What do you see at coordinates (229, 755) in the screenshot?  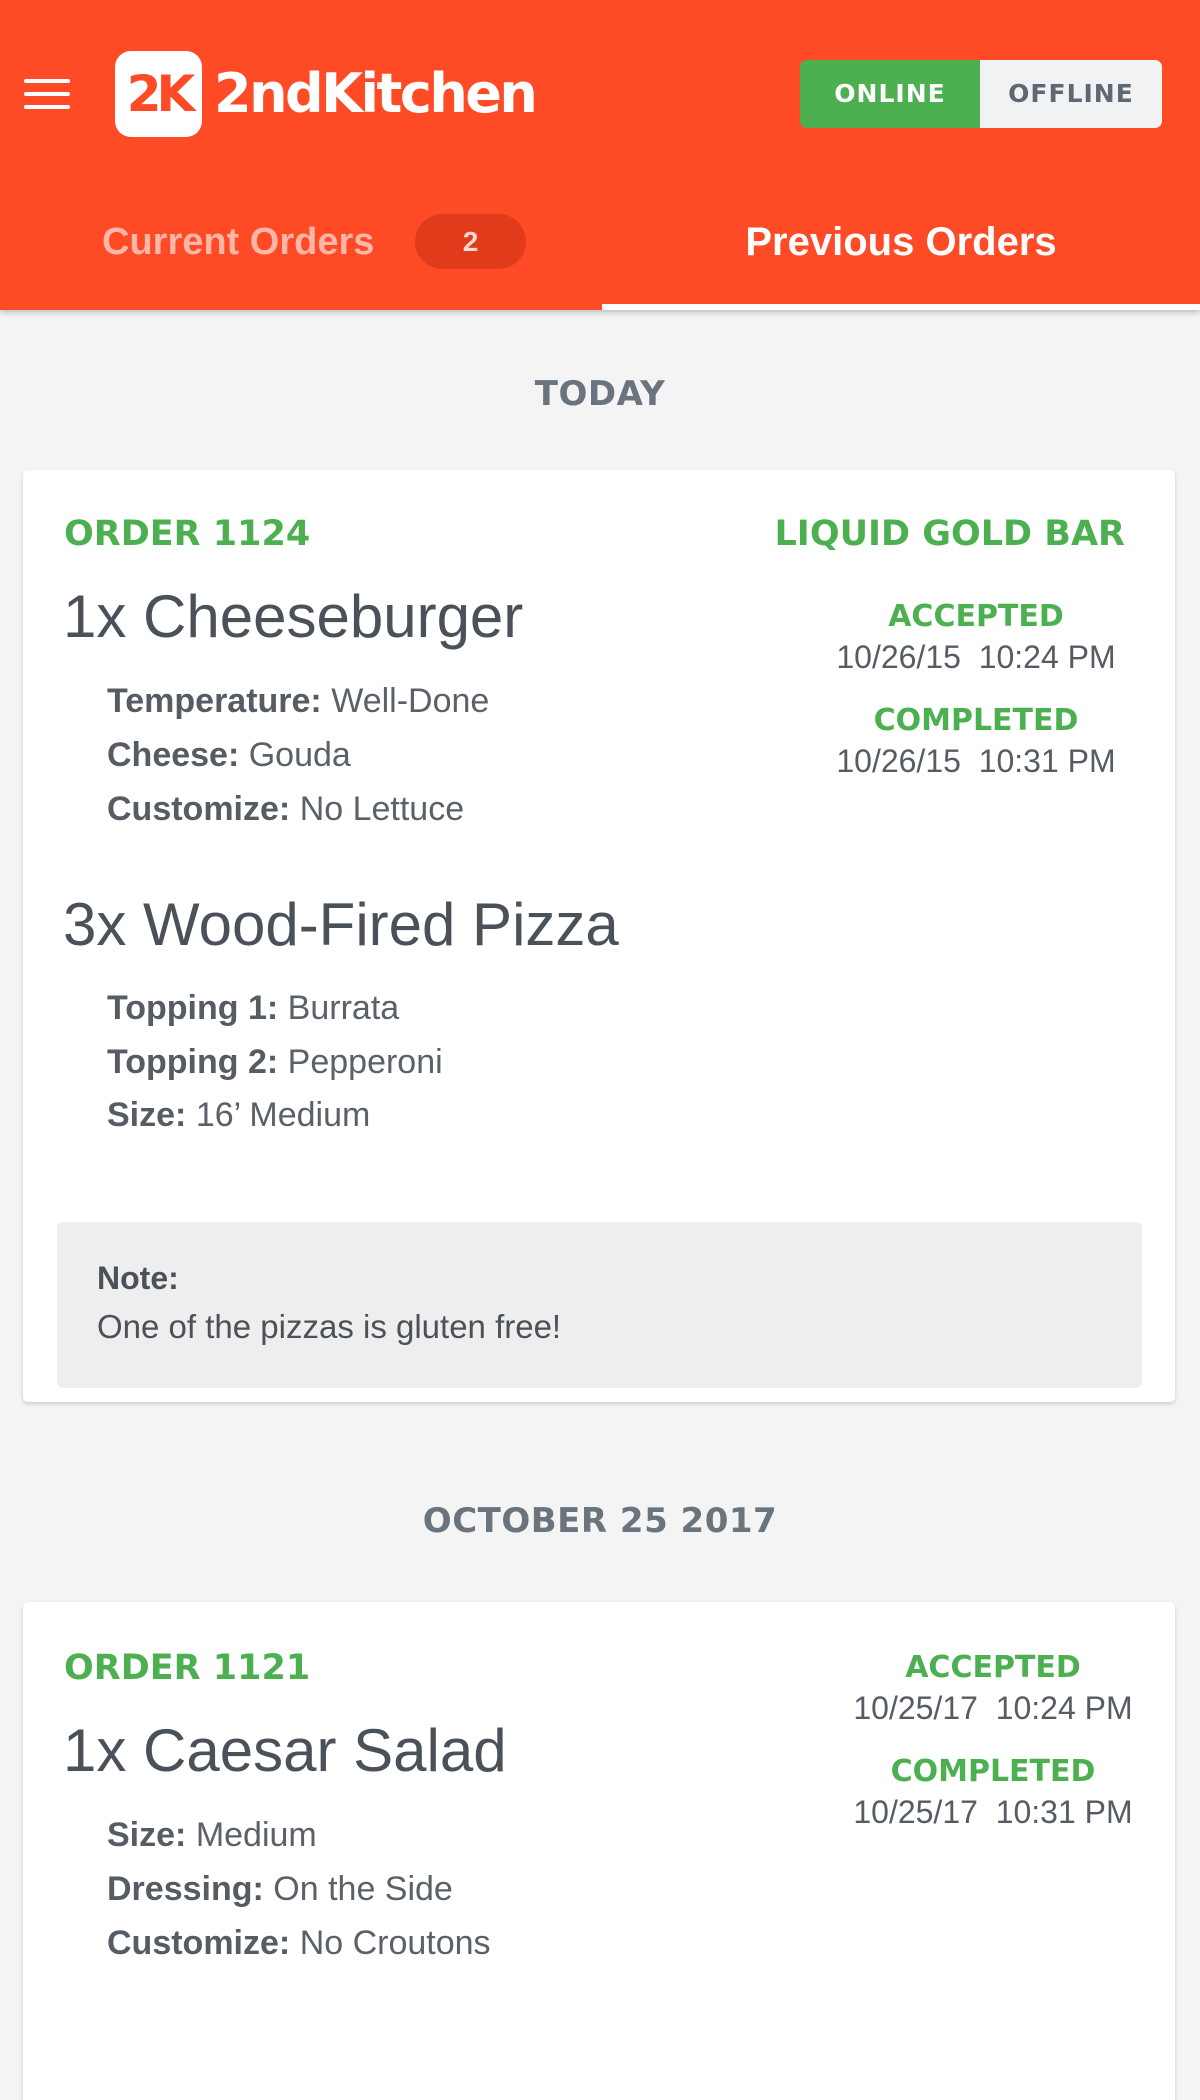 I see `item-option: Cheese: Gouda` at bounding box center [229, 755].